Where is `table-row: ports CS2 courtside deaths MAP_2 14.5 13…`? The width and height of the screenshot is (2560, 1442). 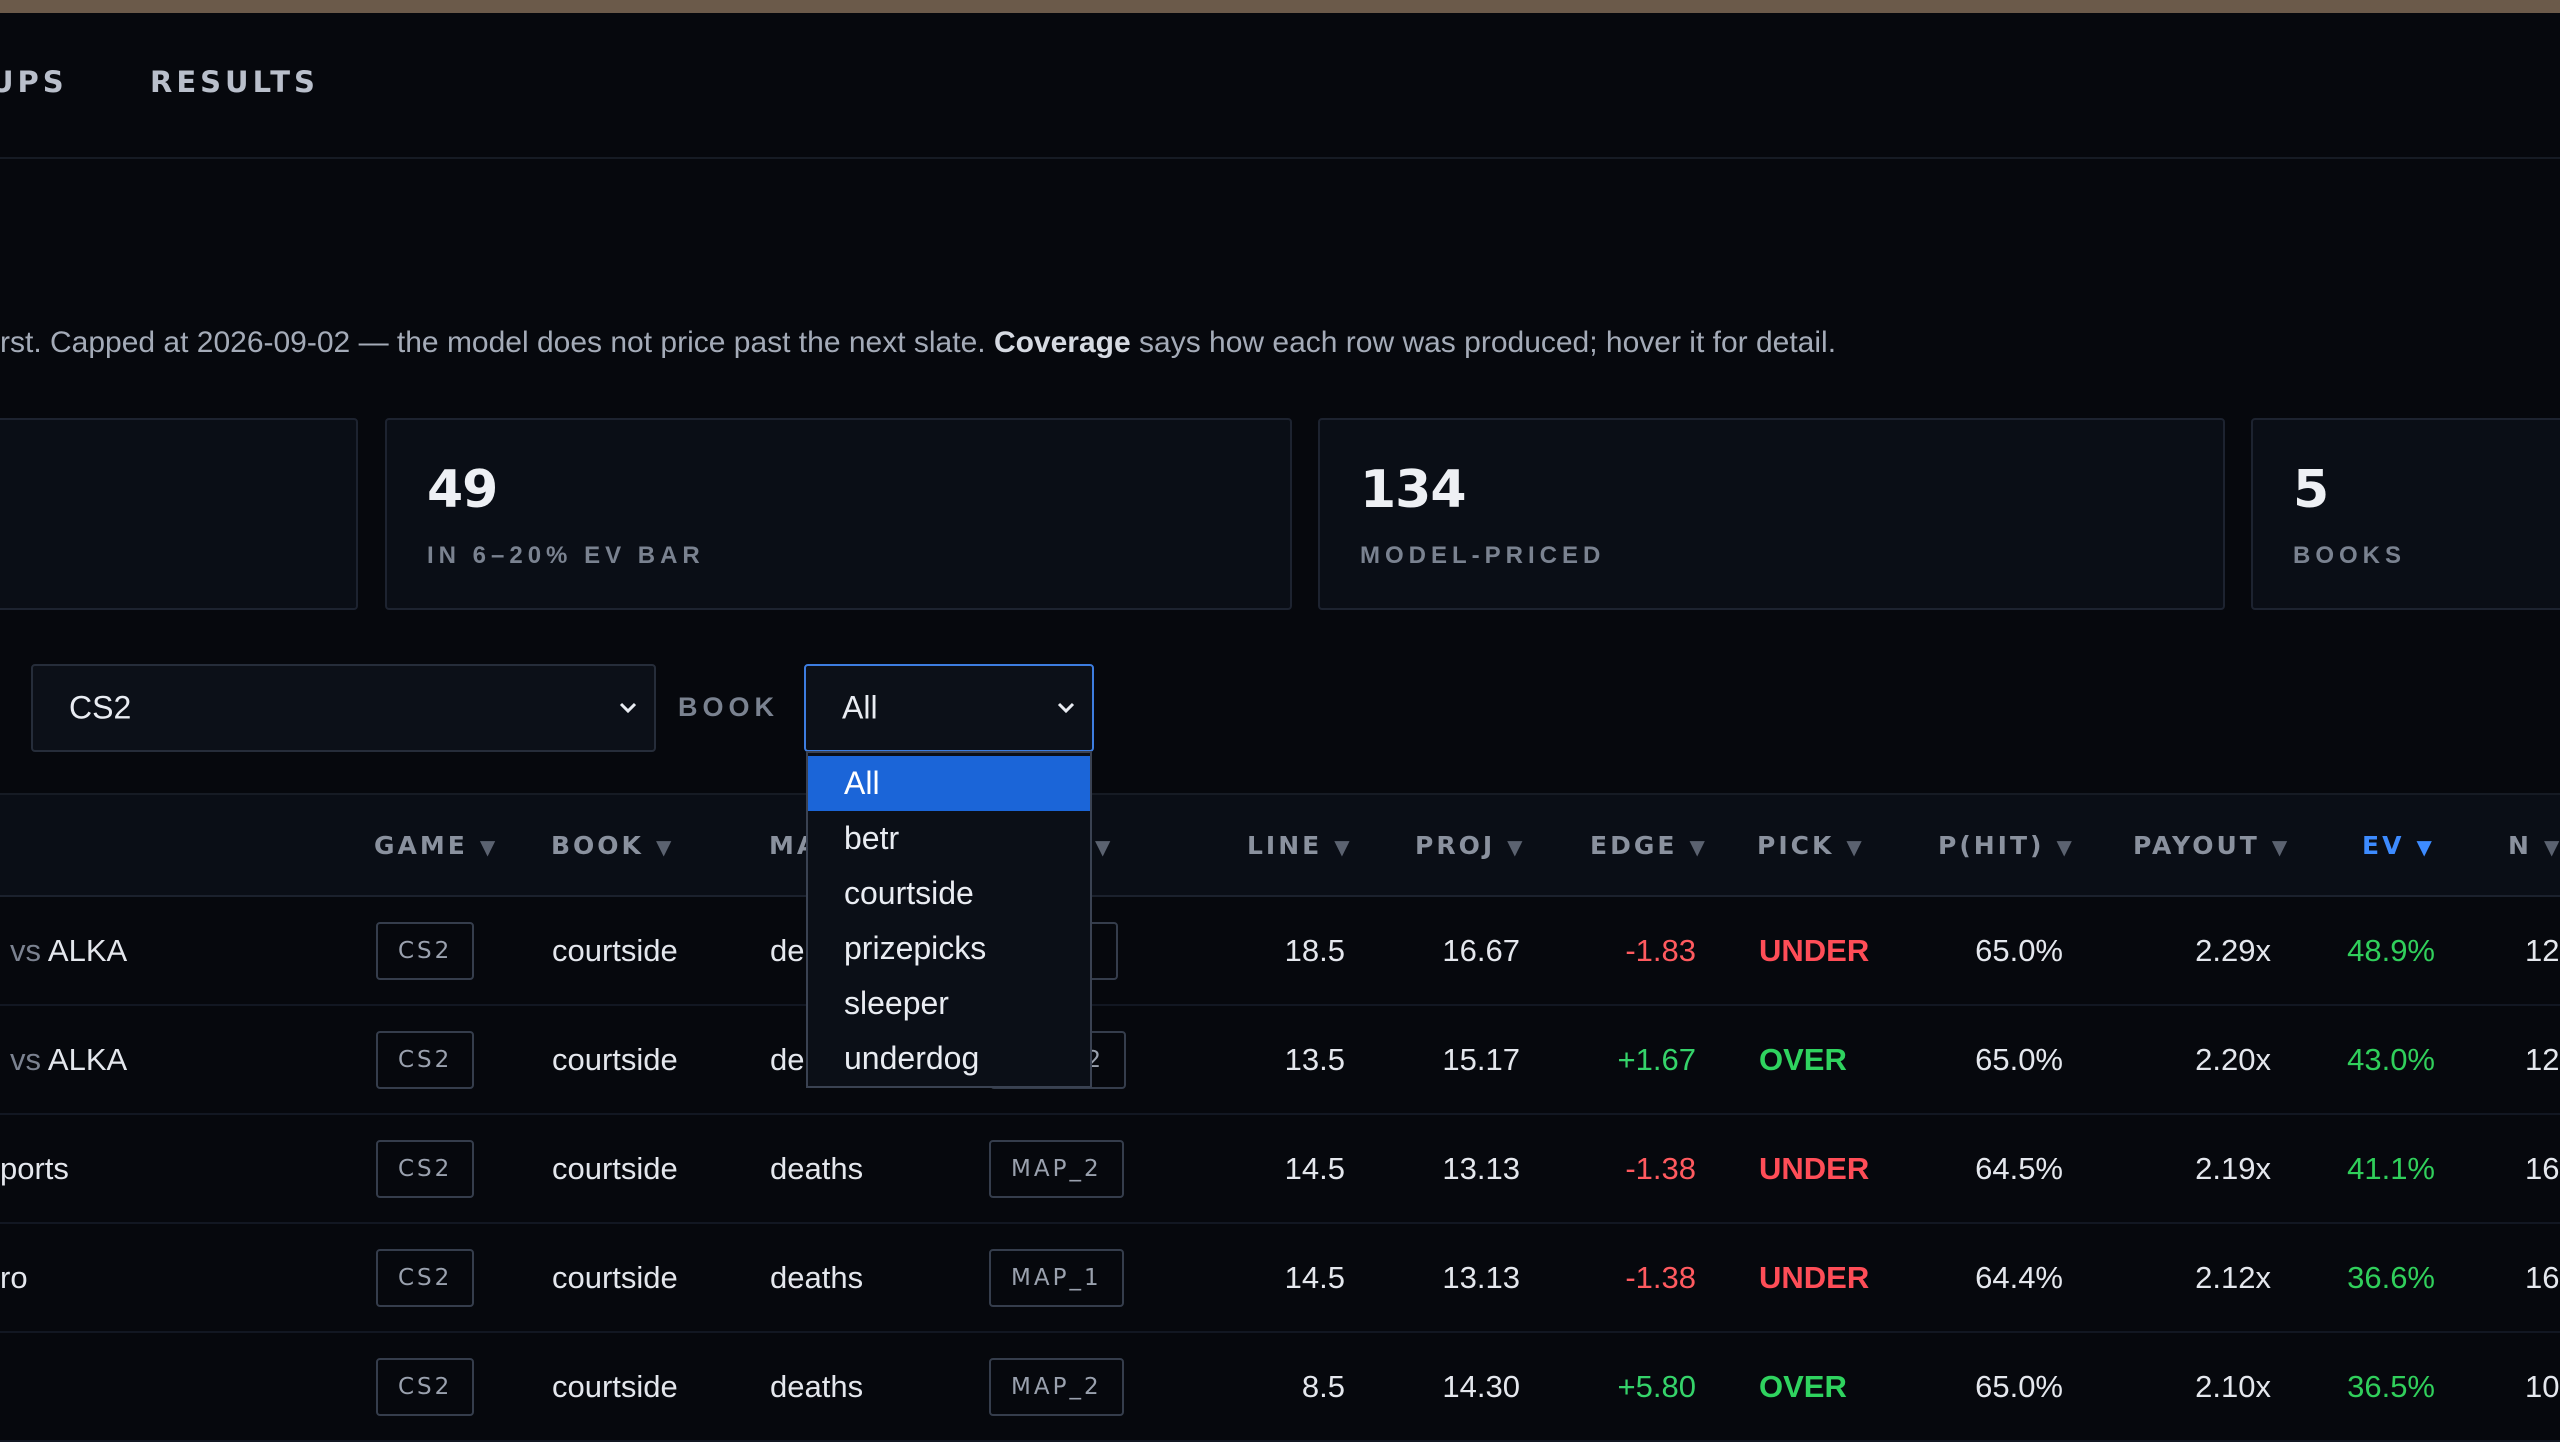
table-row: ports CS2 courtside deaths MAP_2 14.5 13… is located at coordinates (1280, 1169).